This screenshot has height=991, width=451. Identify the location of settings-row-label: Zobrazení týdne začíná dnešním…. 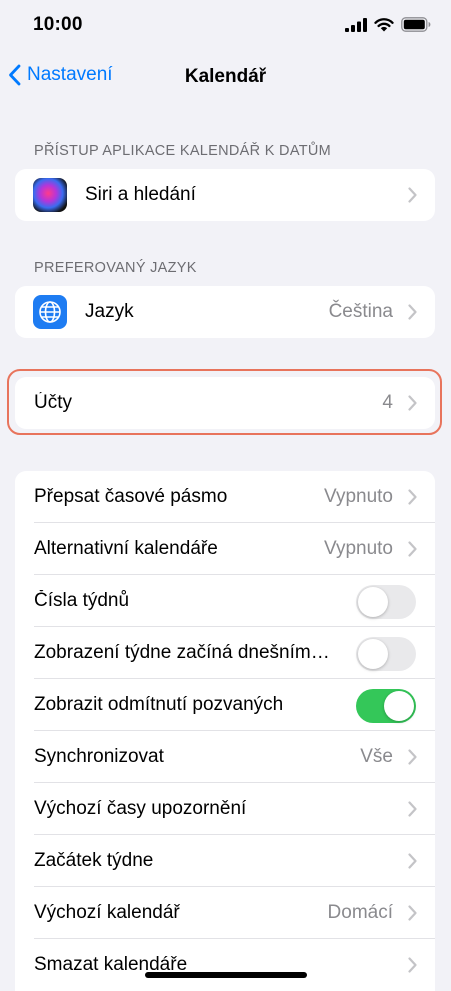
(182, 652).